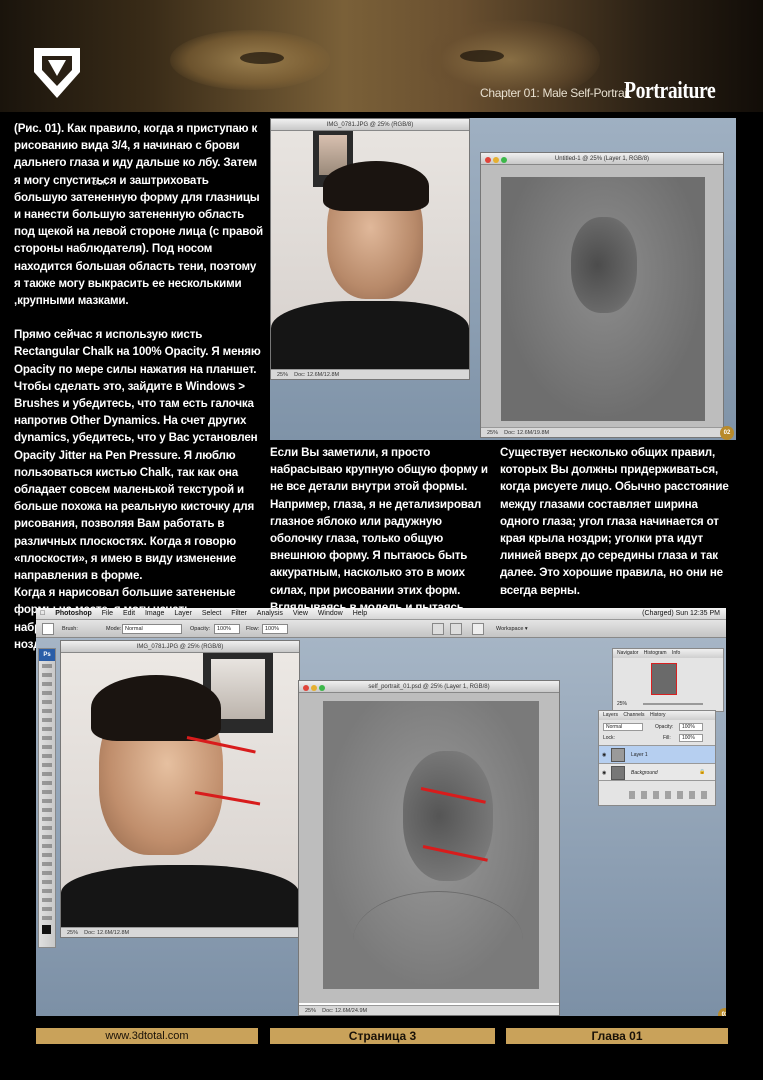 This screenshot has width=763, height=1080. Describe the element at coordinates (555, 93) in the screenshot. I see `chapter-label: Chapter 01: Male Self-Portrait` at that location.